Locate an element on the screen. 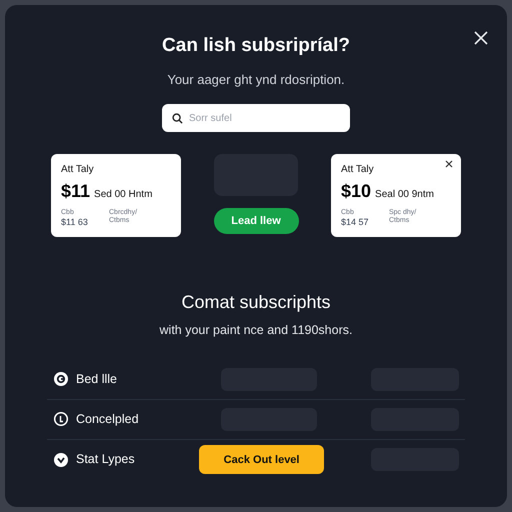 This screenshot has height=512, width=512. row-label: Stat Lypes is located at coordinates (106, 459).